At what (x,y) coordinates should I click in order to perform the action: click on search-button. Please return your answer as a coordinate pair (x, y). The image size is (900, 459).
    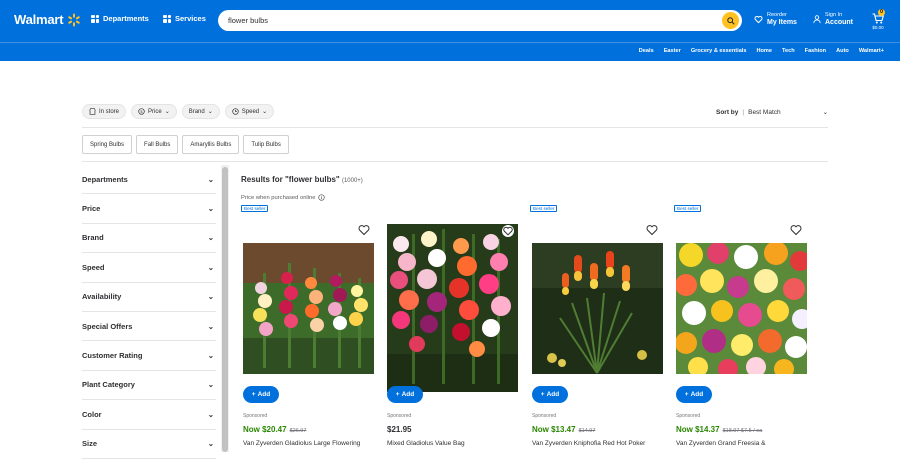
    Looking at the image, I should click on (730, 20).